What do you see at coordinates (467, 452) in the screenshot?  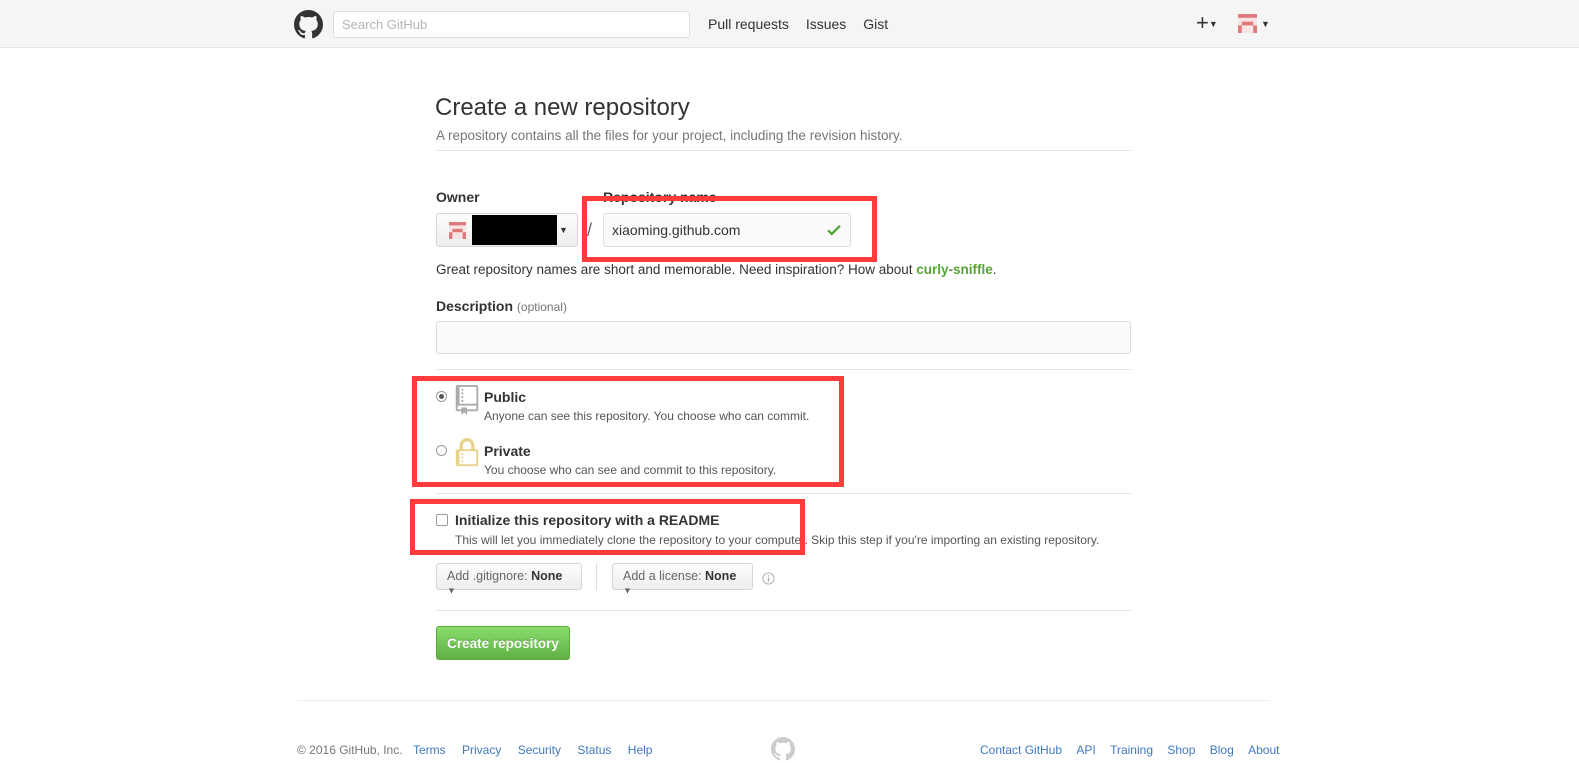 I see `lock-icon` at bounding box center [467, 452].